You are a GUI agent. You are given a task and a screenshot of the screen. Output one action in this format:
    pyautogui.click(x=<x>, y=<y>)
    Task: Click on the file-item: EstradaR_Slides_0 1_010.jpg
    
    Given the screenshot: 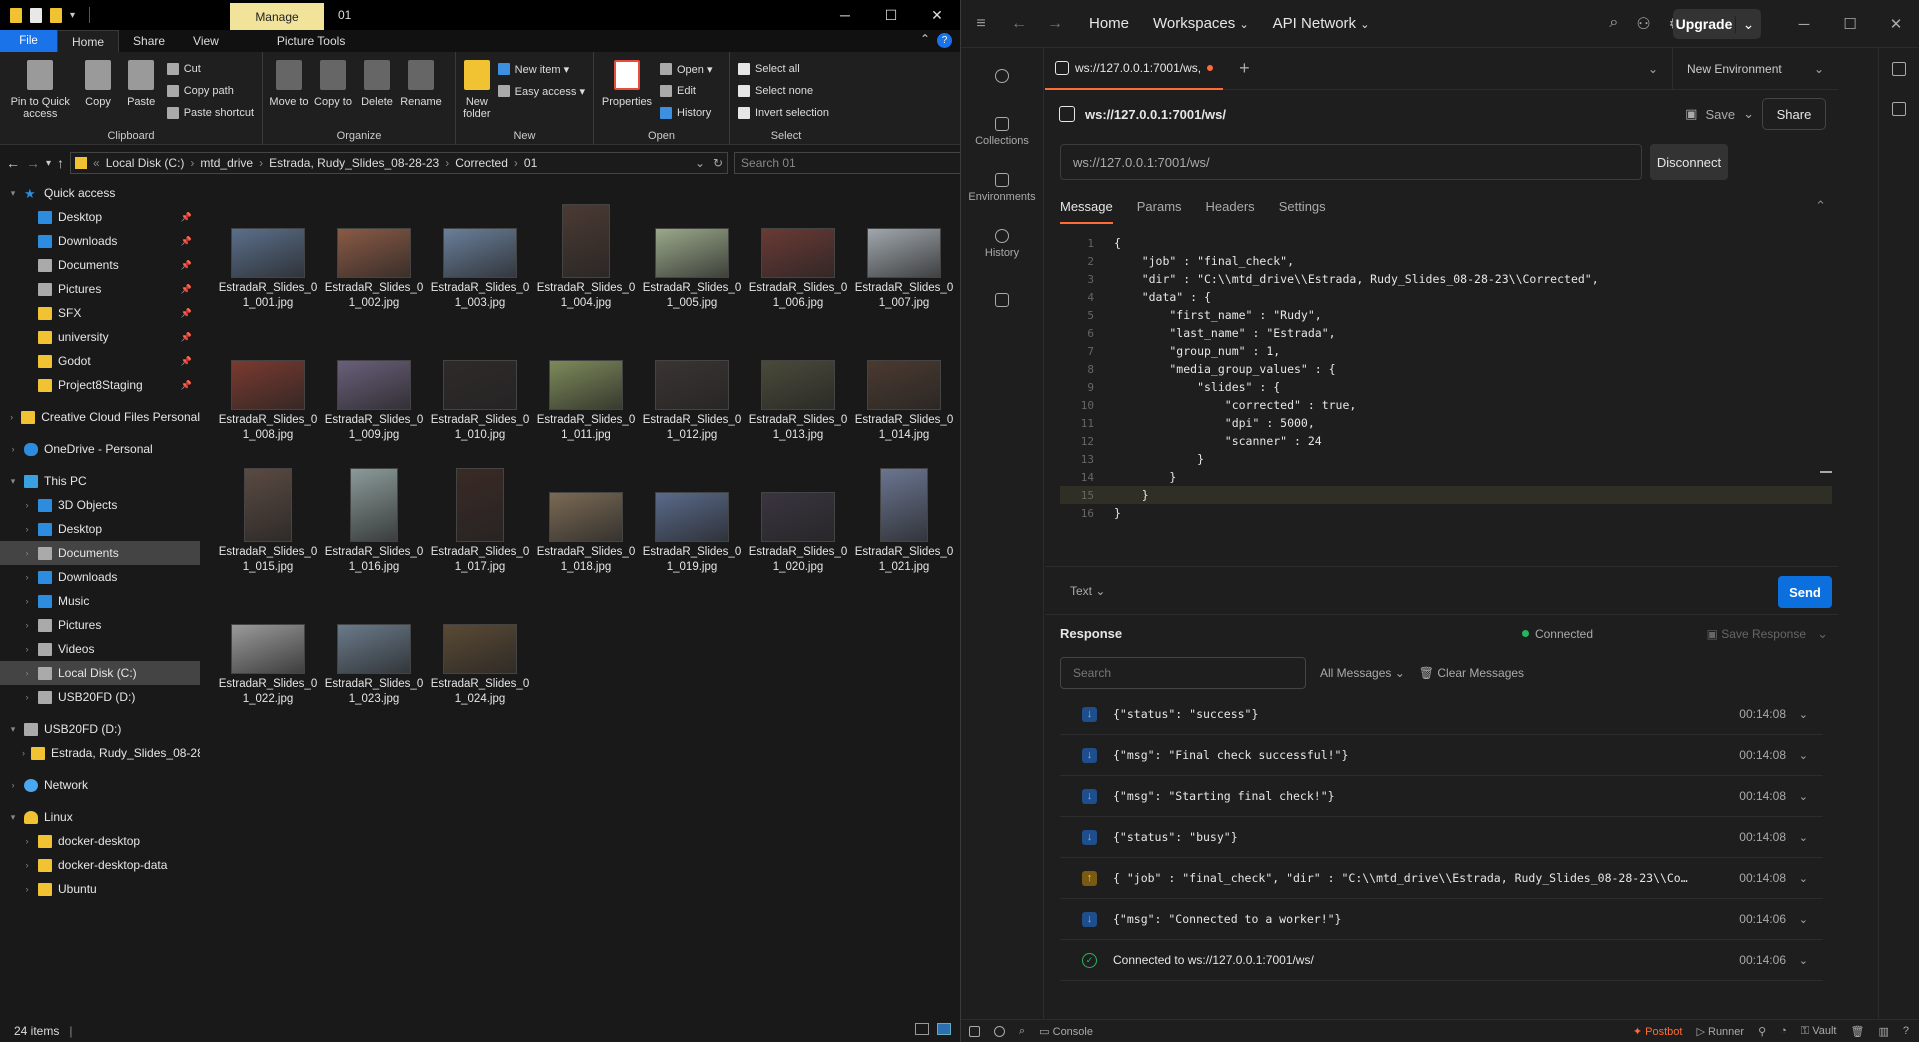 What is the action you would take?
    pyautogui.click(x=480, y=388)
    